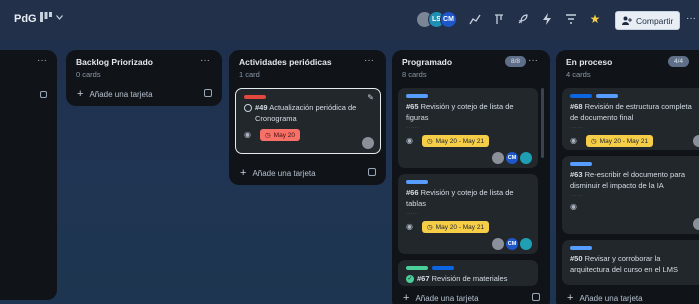 This screenshot has height=304, width=699. Describe the element at coordinates (576, 106) in the screenshot. I see `card-number: #68` at that location.